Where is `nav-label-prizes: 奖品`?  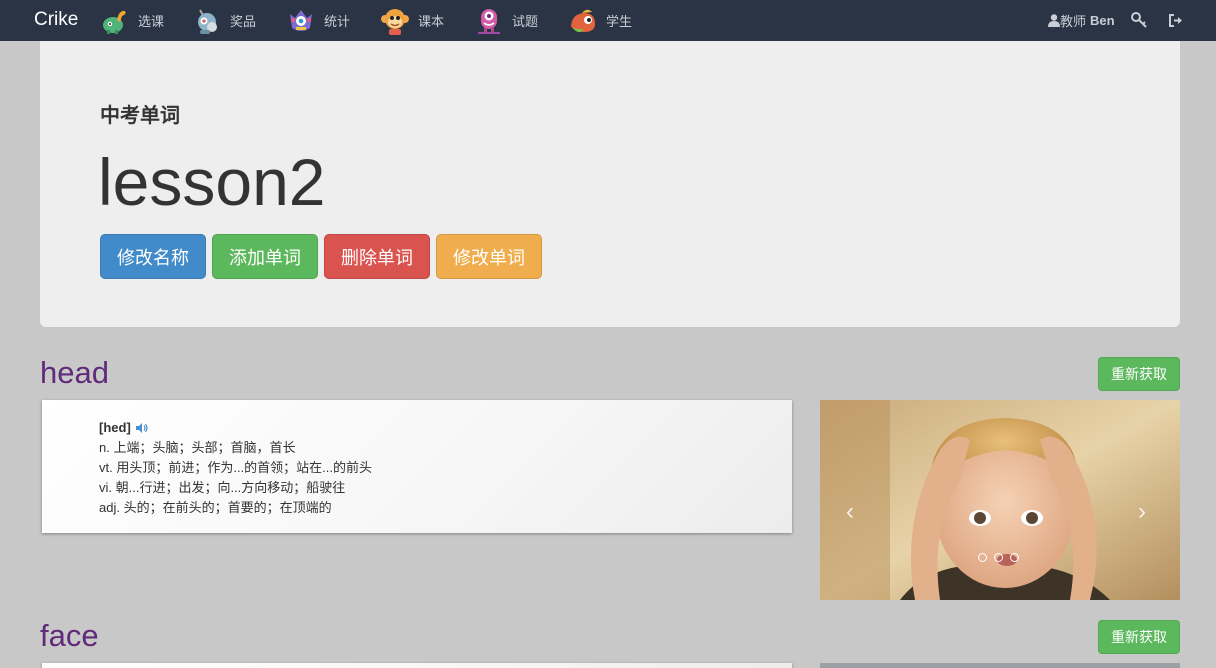
nav-label-prizes: 奖品 is located at coordinates (243, 21).